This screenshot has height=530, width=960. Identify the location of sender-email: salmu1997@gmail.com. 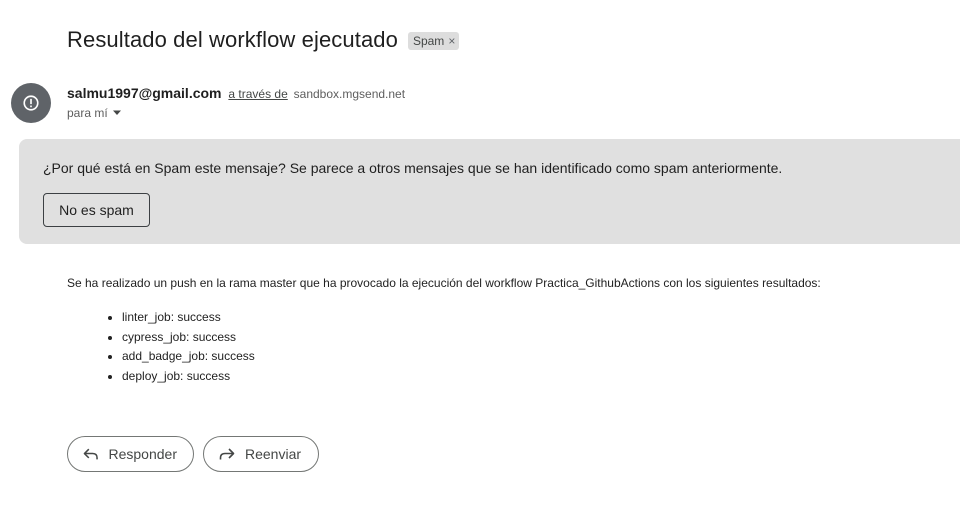
(144, 93).